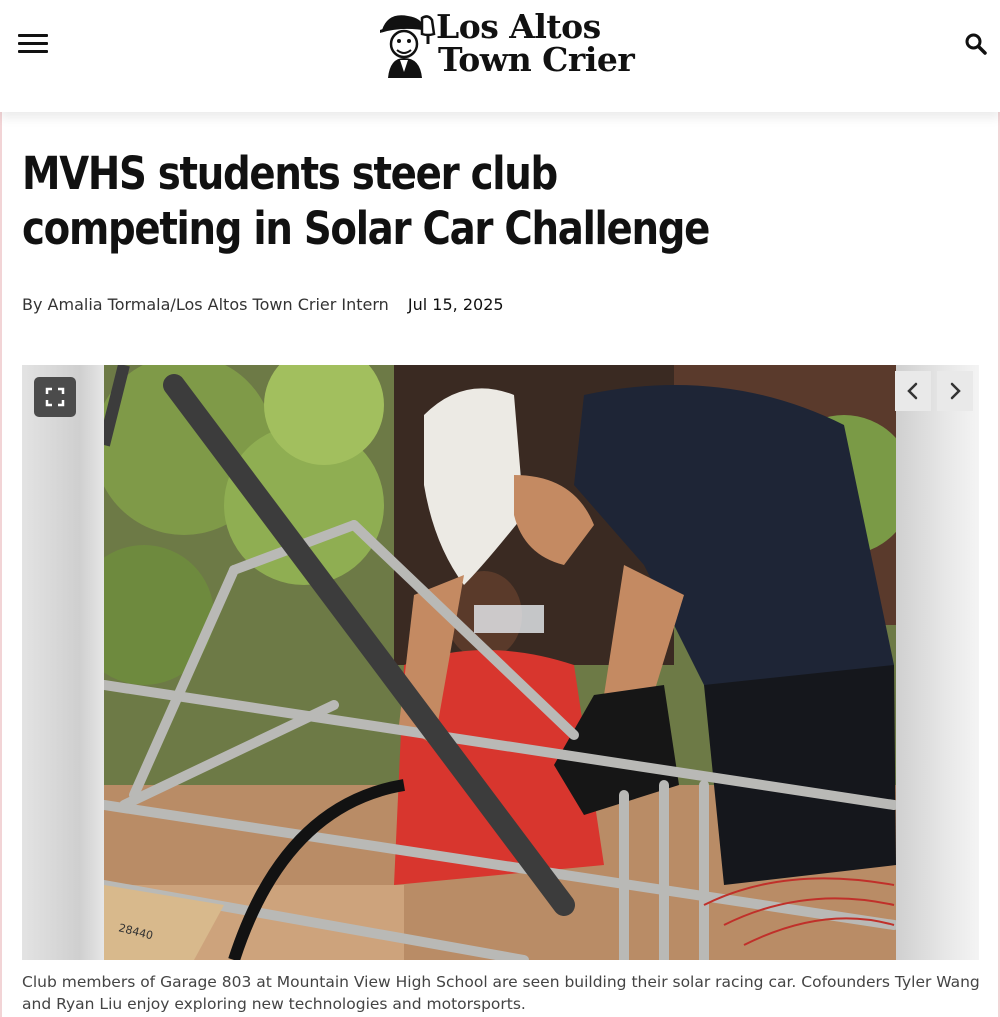 The image size is (1000, 1017). What do you see at coordinates (455, 304) in the screenshot?
I see `publish-date: Jul 15, 2025` at bounding box center [455, 304].